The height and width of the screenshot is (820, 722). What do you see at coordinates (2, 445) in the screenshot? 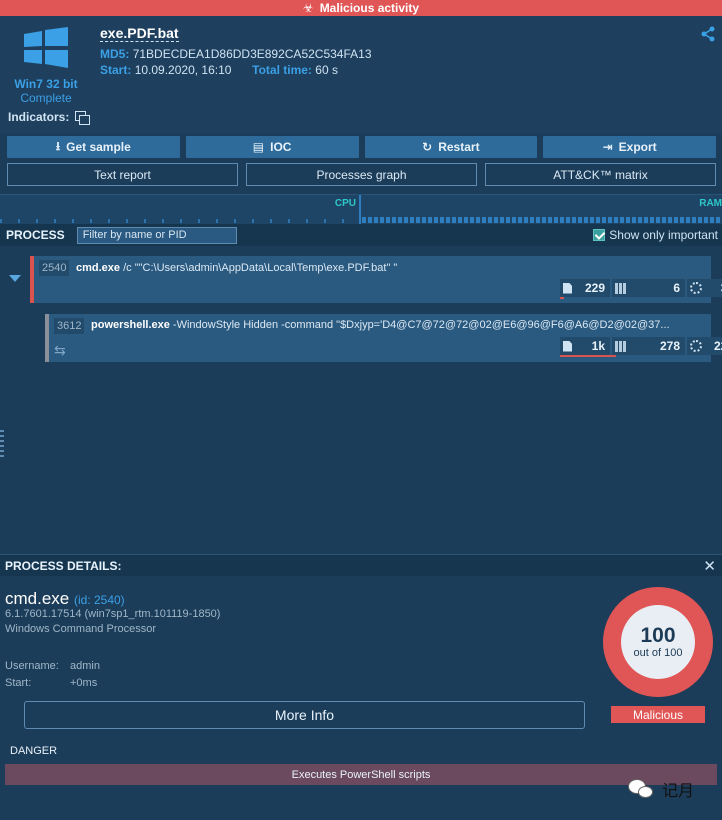
I see `resize-handle` at bounding box center [2, 445].